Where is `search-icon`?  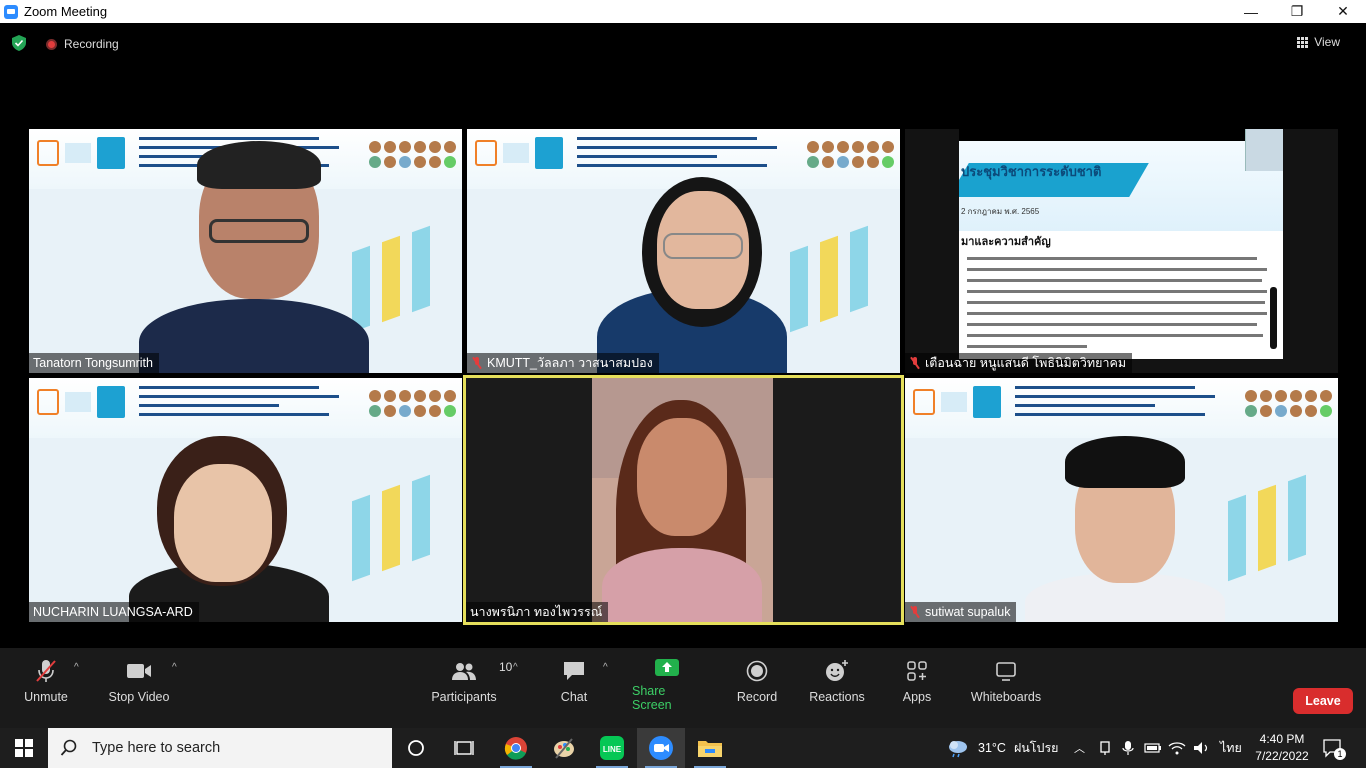 search-icon is located at coordinates (68, 747).